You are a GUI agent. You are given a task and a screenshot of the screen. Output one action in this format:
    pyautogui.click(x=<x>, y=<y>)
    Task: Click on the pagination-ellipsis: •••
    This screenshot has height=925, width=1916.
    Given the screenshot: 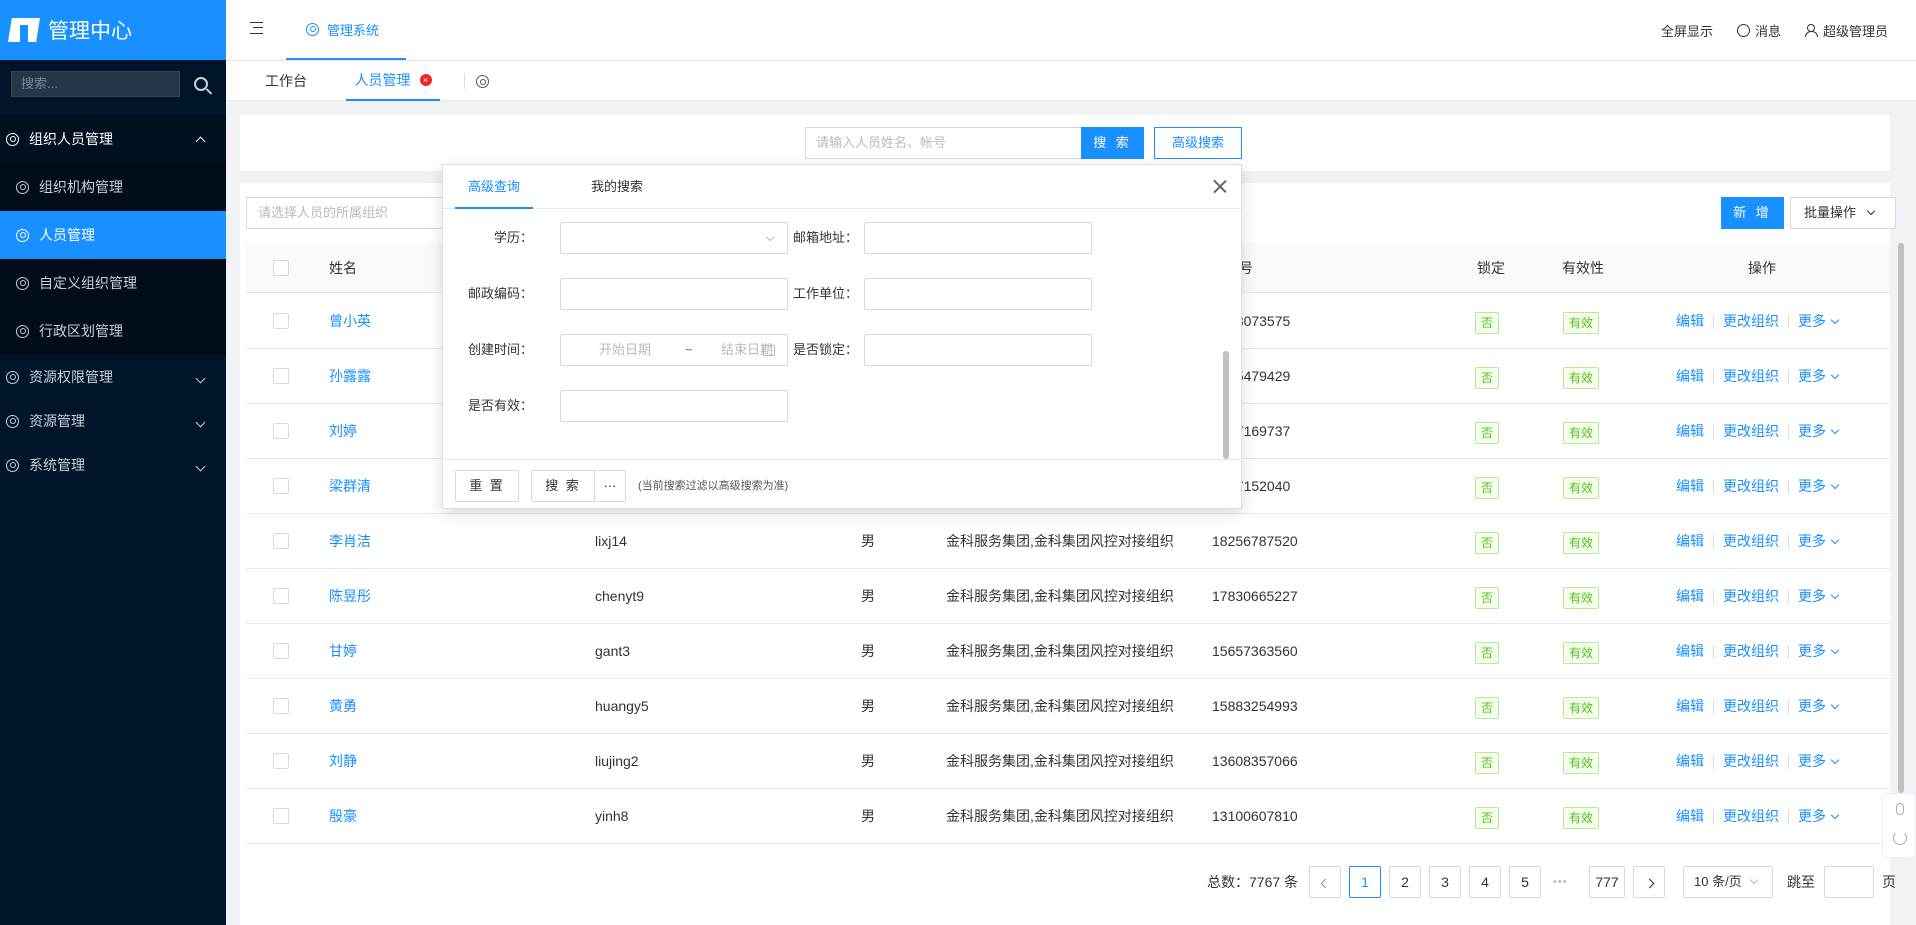 What is the action you would take?
    pyautogui.click(x=1560, y=882)
    